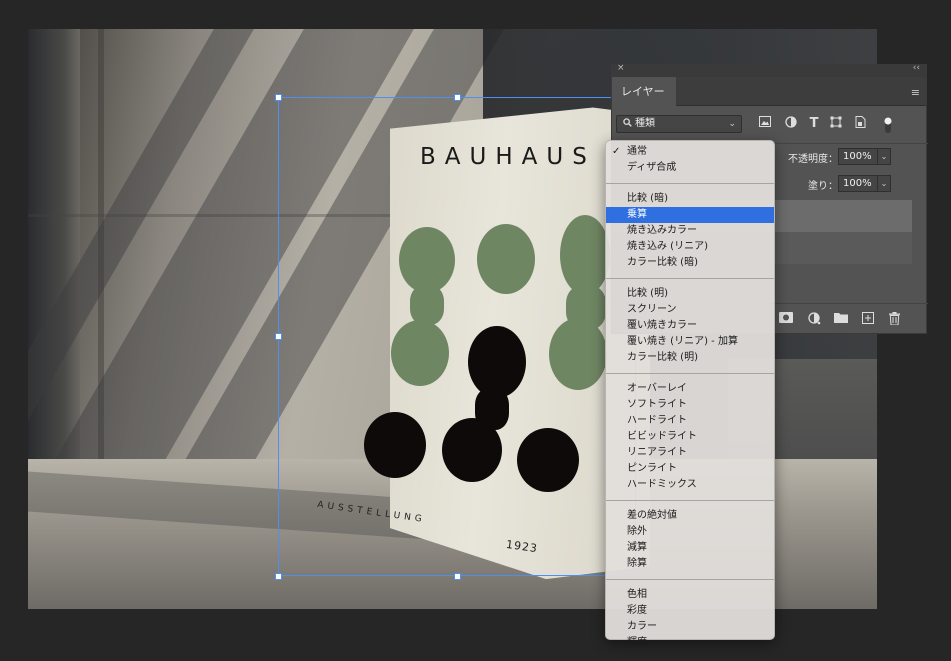 The image size is (951, 661). I want to click on add-mask-icon, so click(786, 319).